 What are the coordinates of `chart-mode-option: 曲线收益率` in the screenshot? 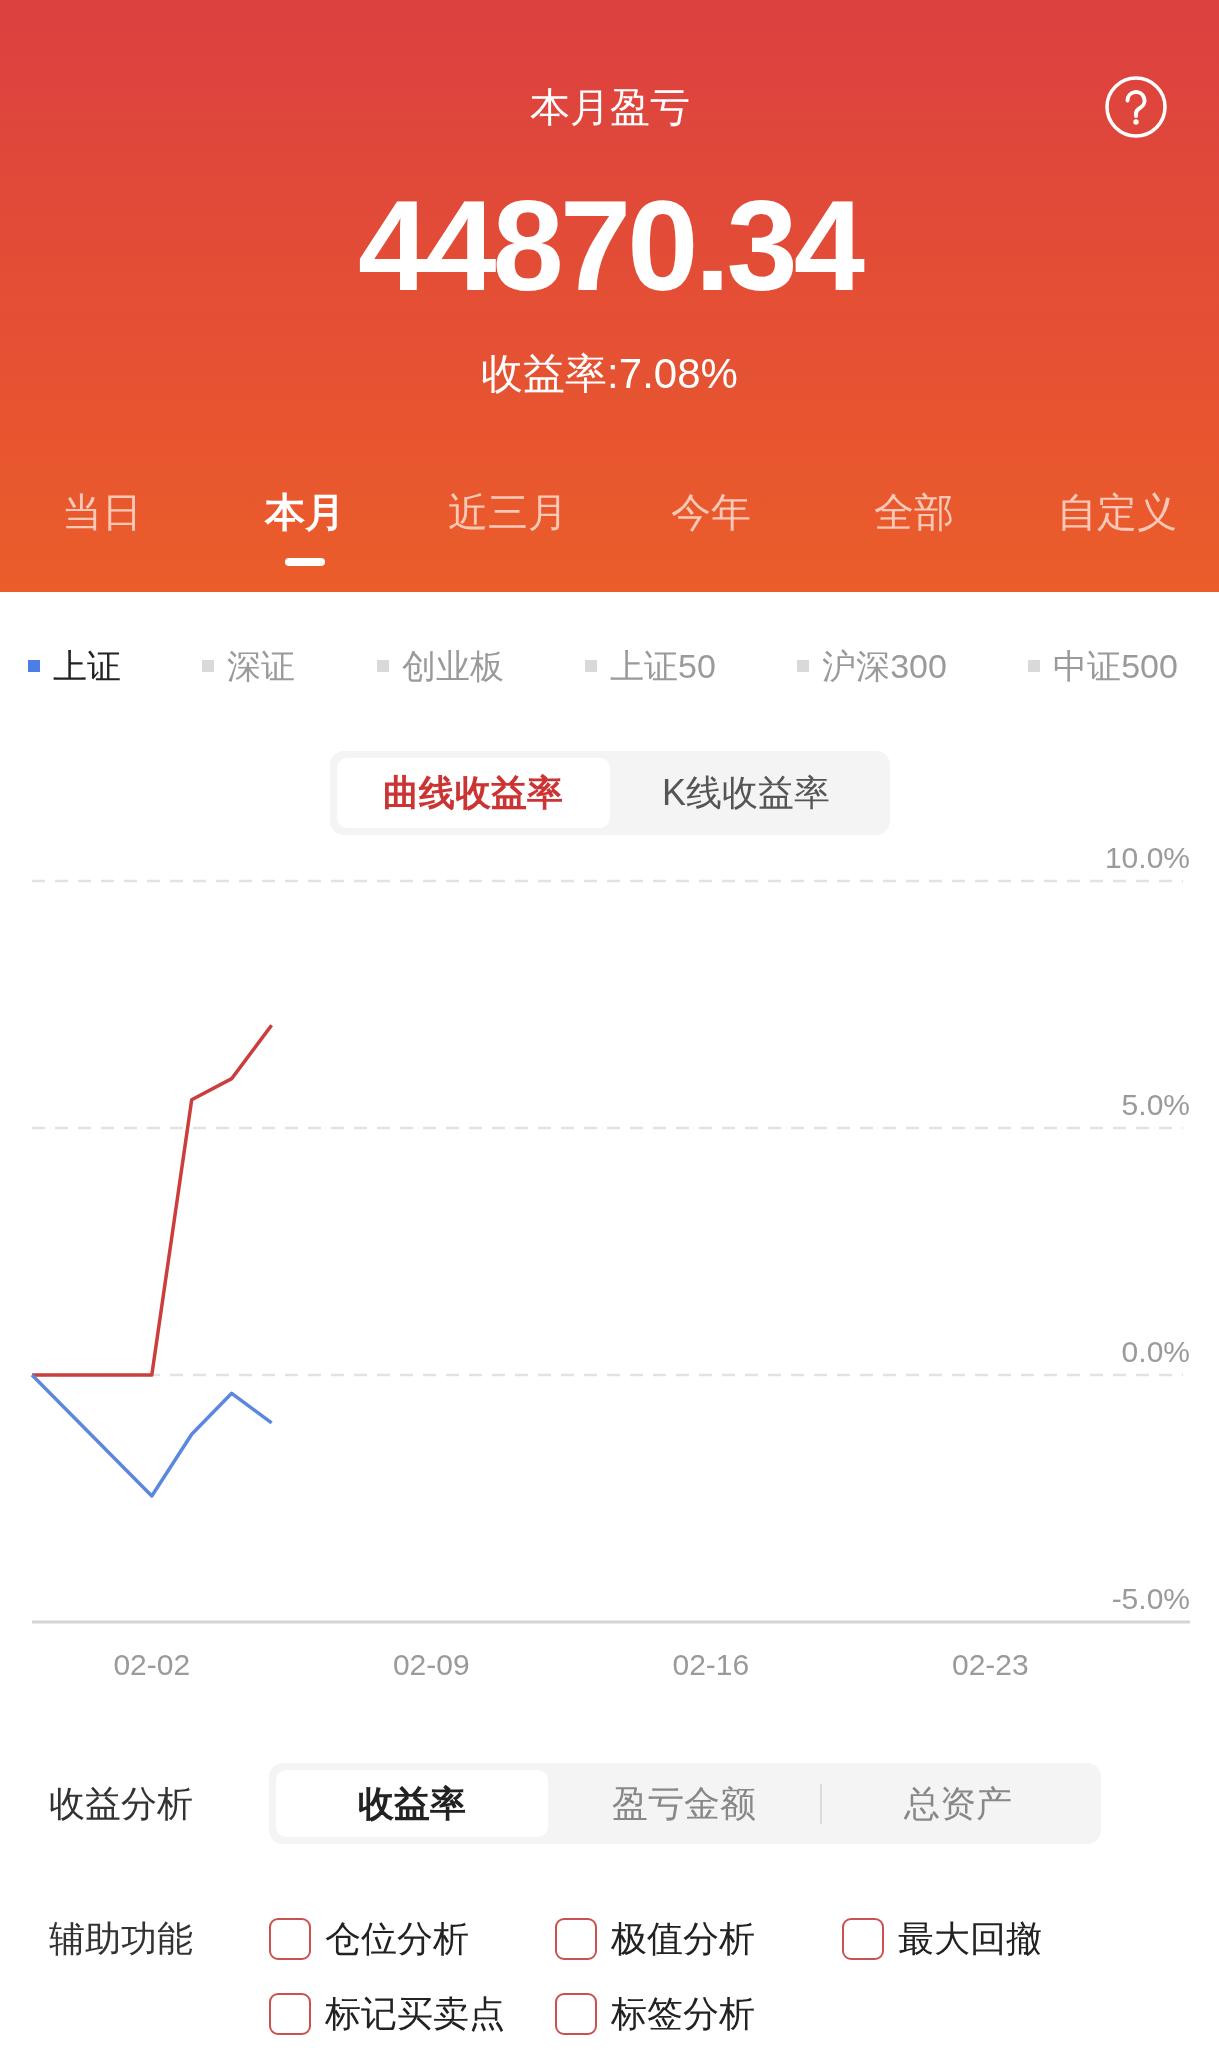 It's located at (473, 793).